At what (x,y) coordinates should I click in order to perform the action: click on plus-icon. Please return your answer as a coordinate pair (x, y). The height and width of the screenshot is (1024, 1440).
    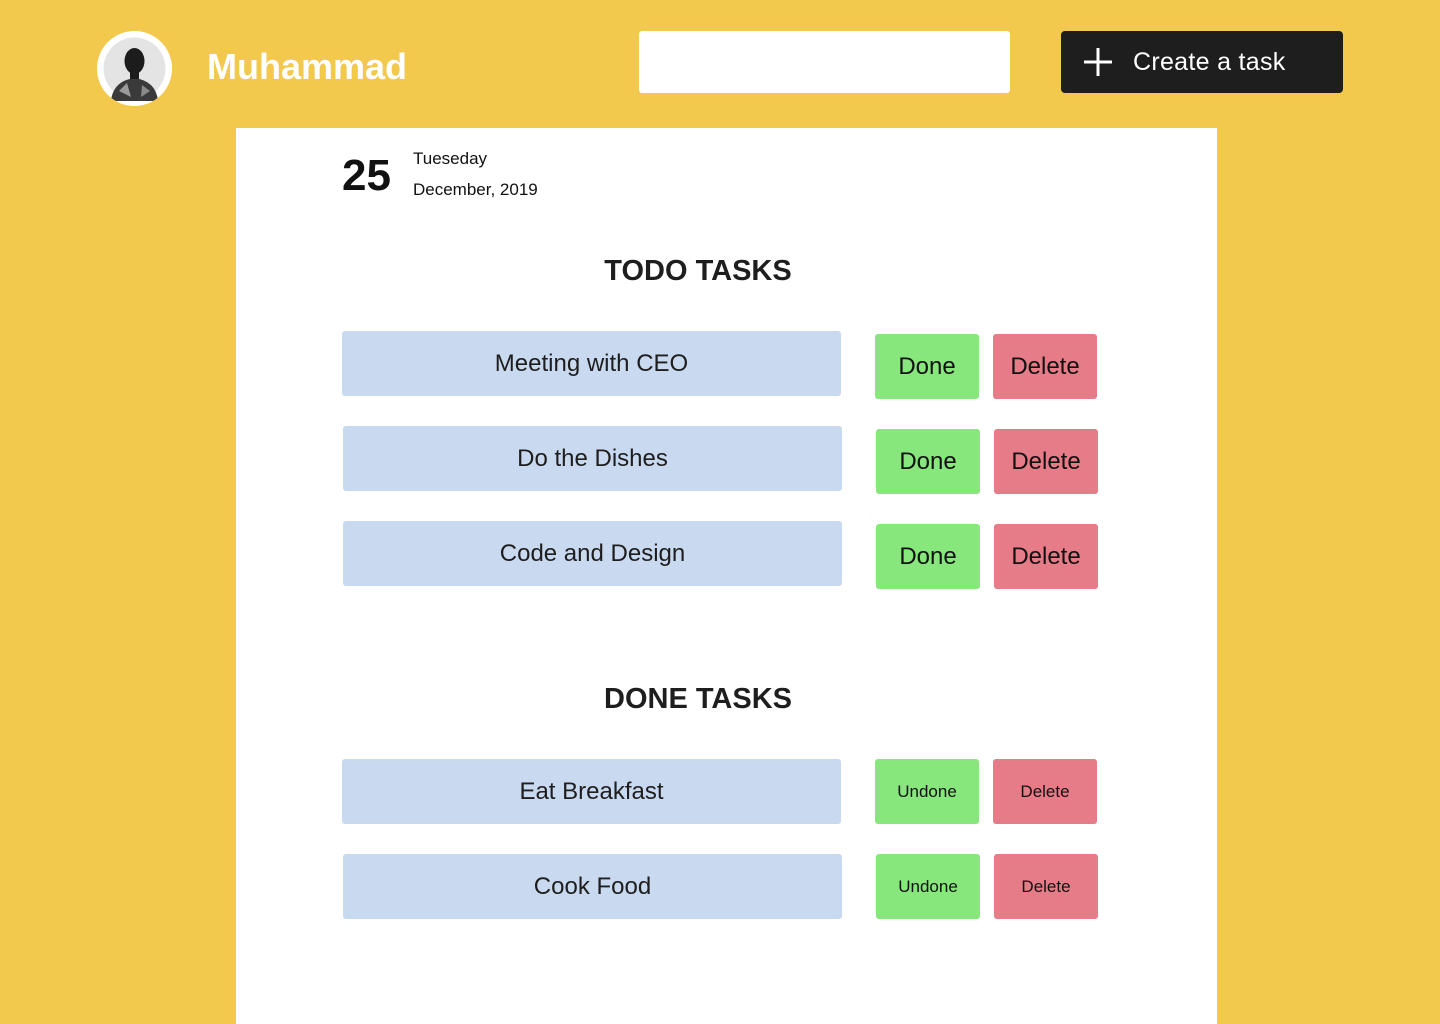
    Looking at the image, I should click on (1098, 62).